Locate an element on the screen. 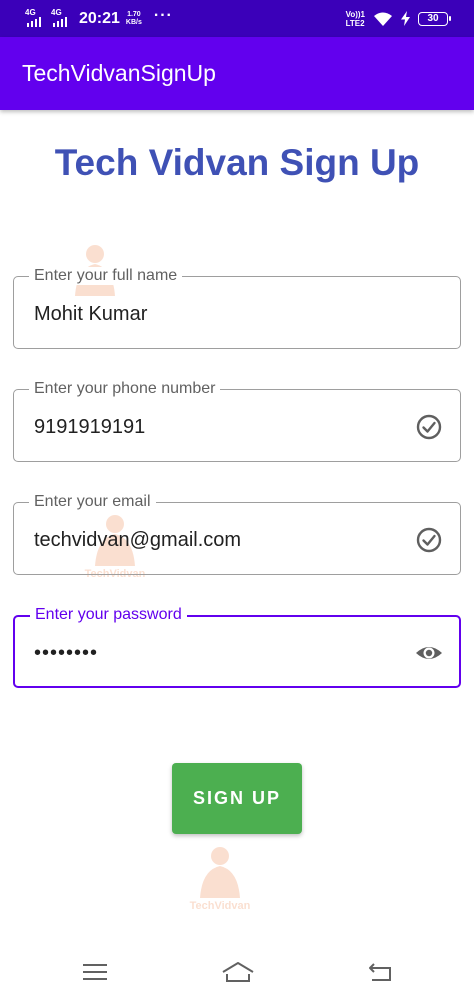 This screenshot has width=474, height=1000. page-title: Tech Vidvan Sign Up is located at coordinates (237, 162).